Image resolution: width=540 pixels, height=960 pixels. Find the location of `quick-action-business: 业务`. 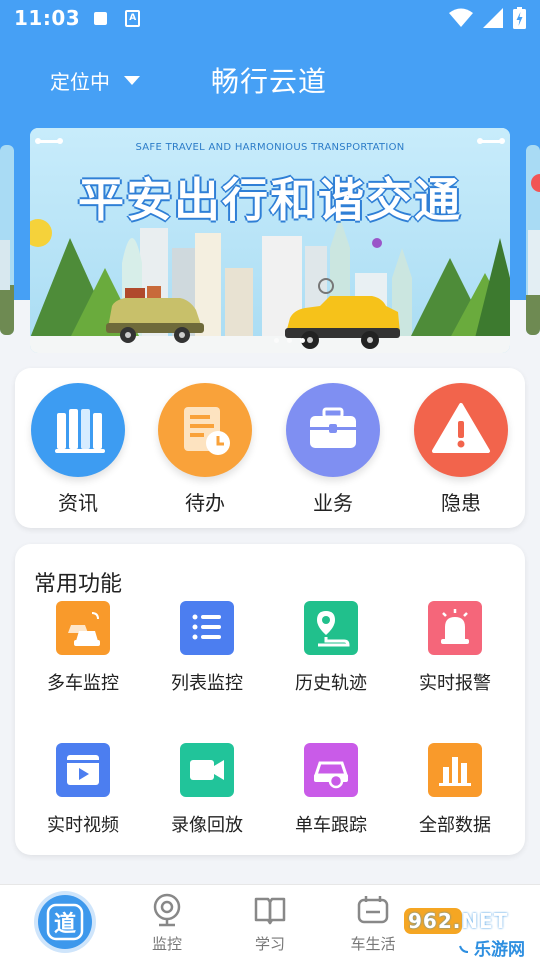

quick-action-business: 业务 is located at coordinates (333, 449).